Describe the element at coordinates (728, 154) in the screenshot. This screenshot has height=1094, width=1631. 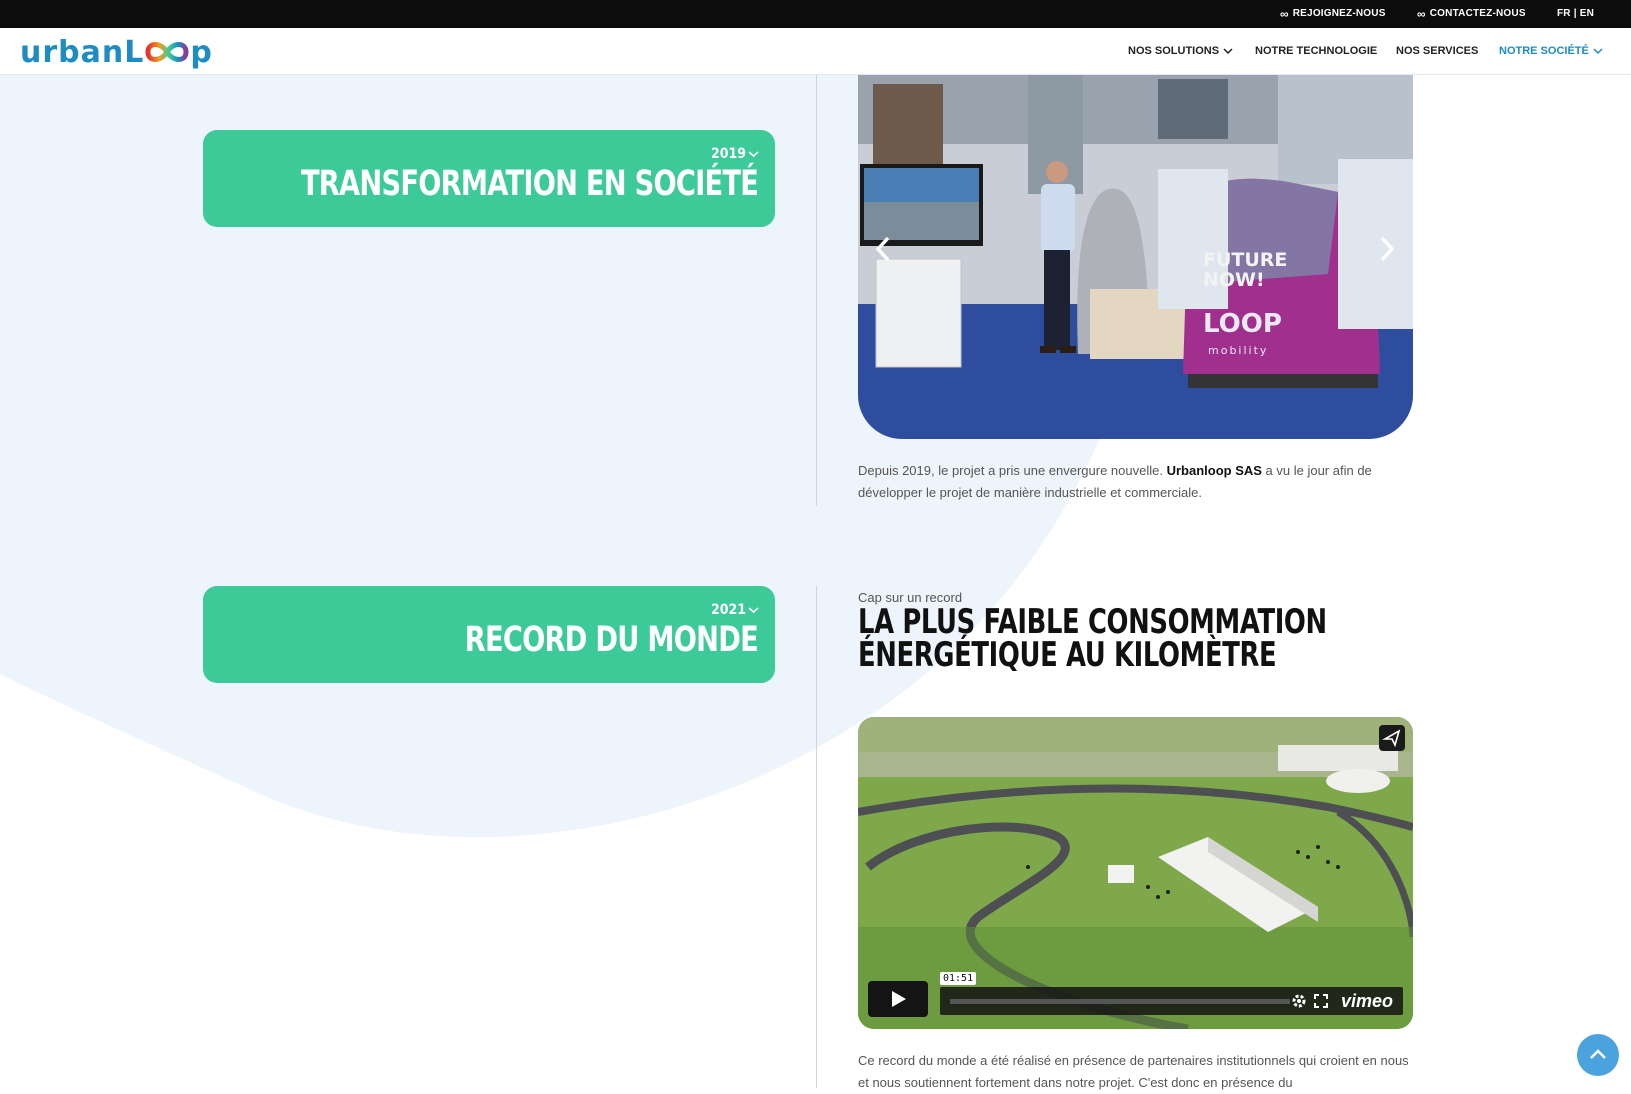
I see `year-label: 2019` at that location.